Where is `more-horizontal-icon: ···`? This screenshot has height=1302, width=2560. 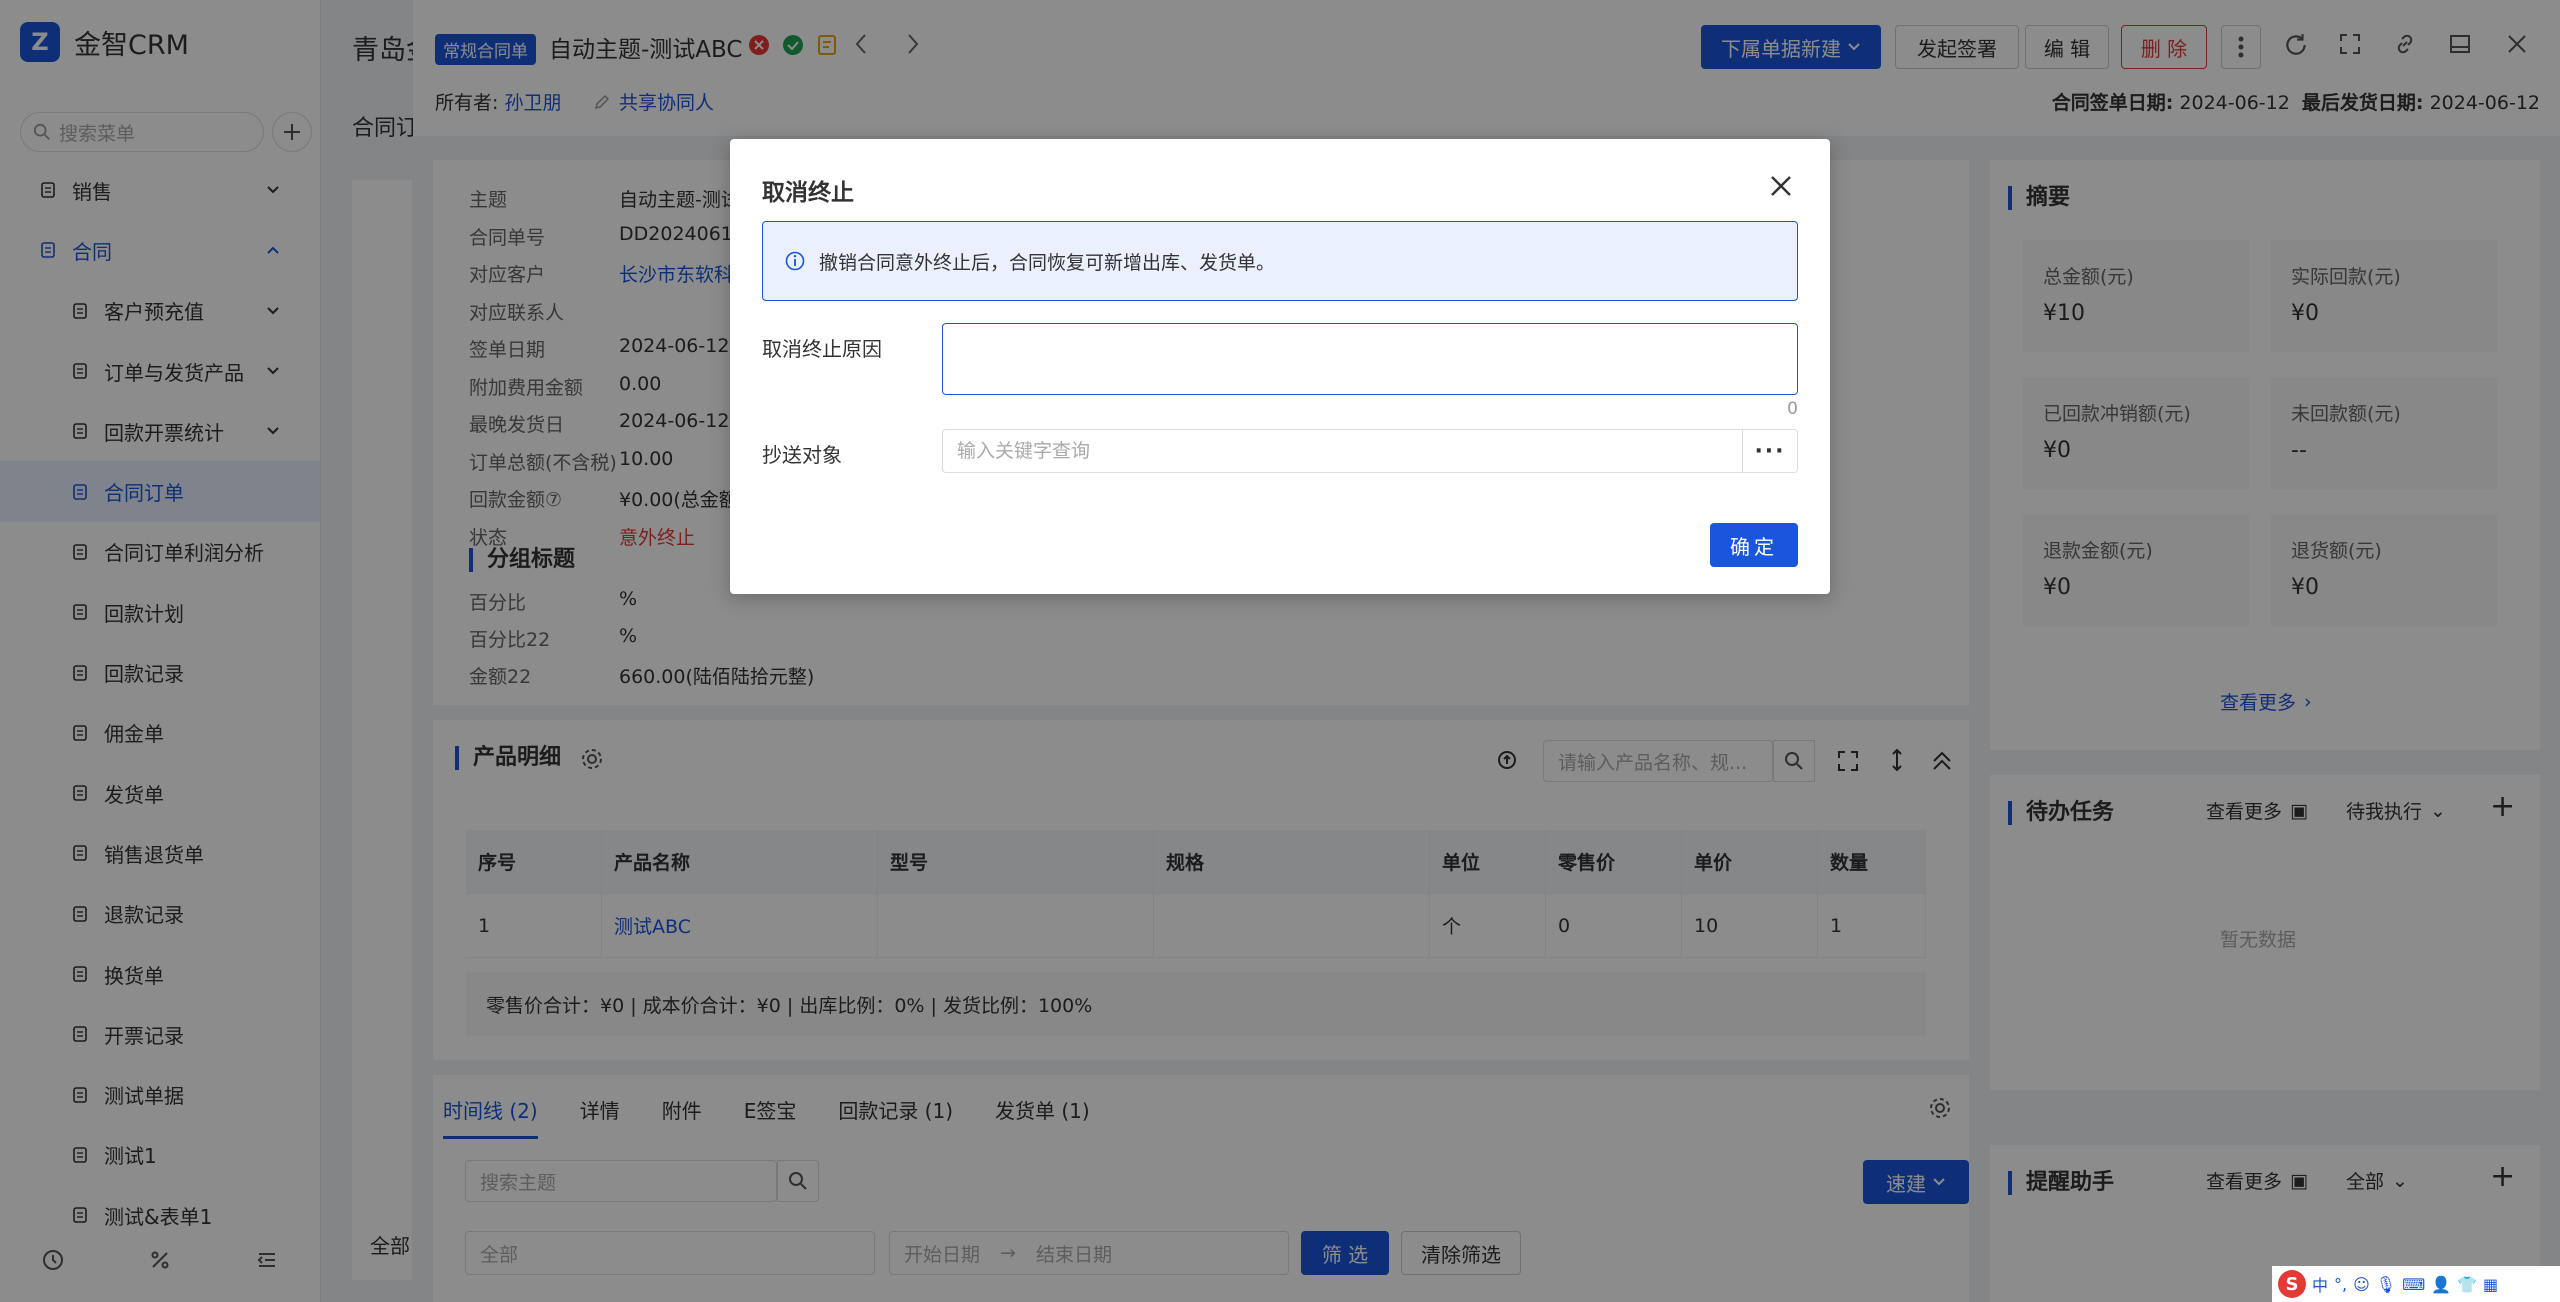
more-horizontal-icon: ··· is located at coordinates (1770, 451).